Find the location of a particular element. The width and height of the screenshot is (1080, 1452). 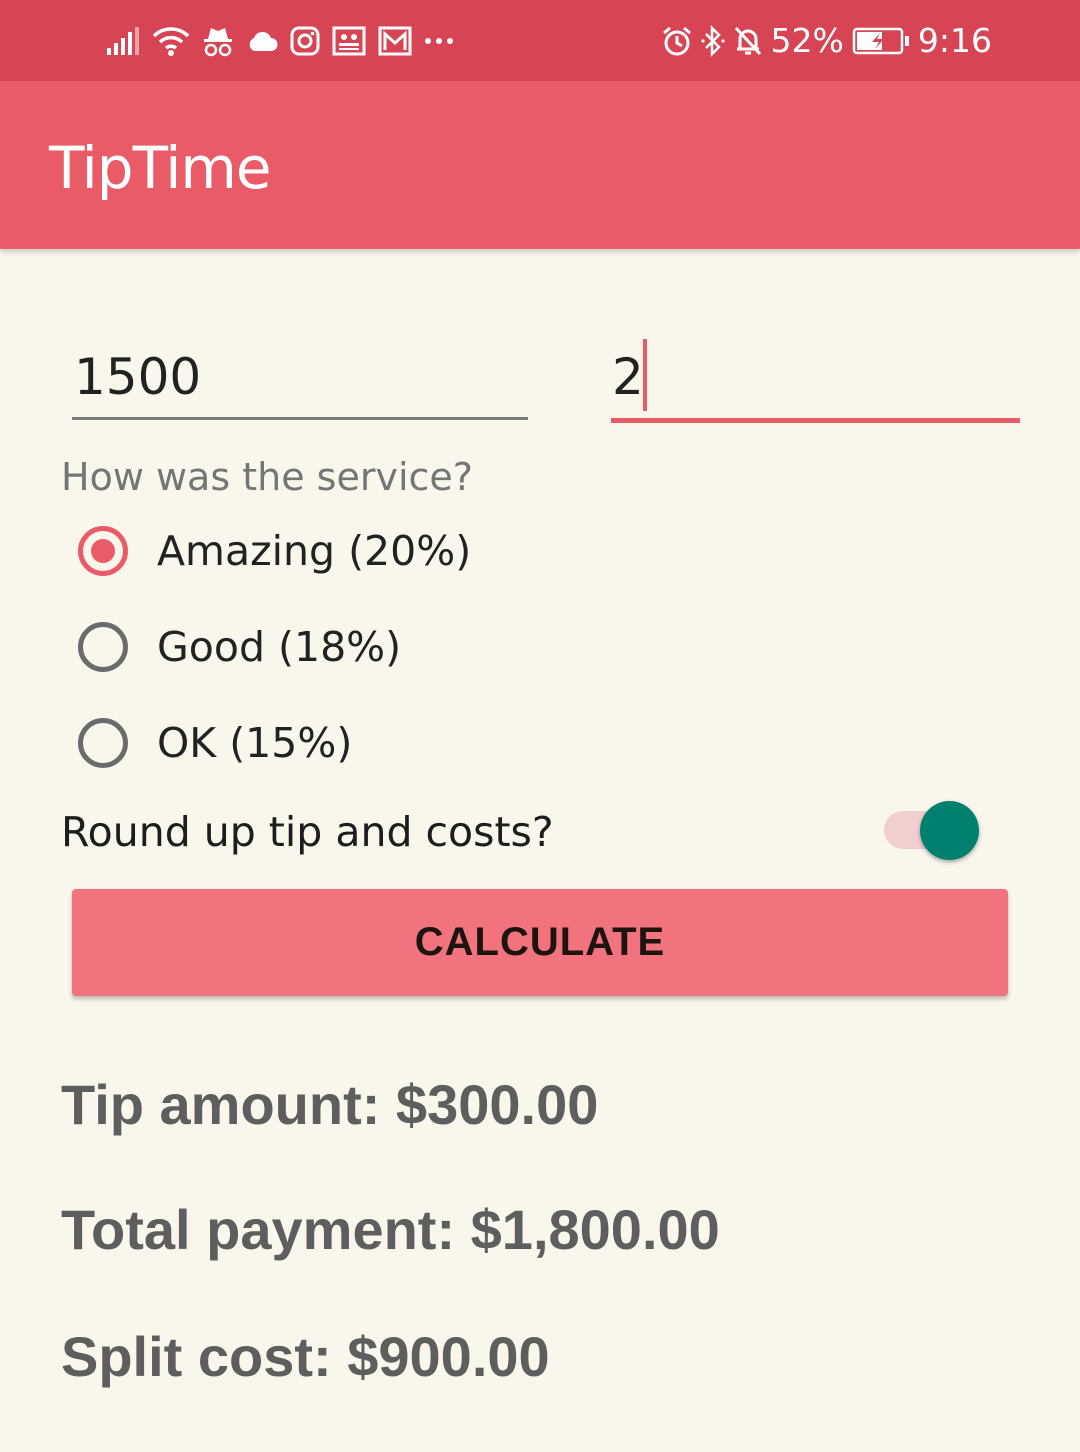

number-of-people-input: 2 is located at coordinates (628, 377).